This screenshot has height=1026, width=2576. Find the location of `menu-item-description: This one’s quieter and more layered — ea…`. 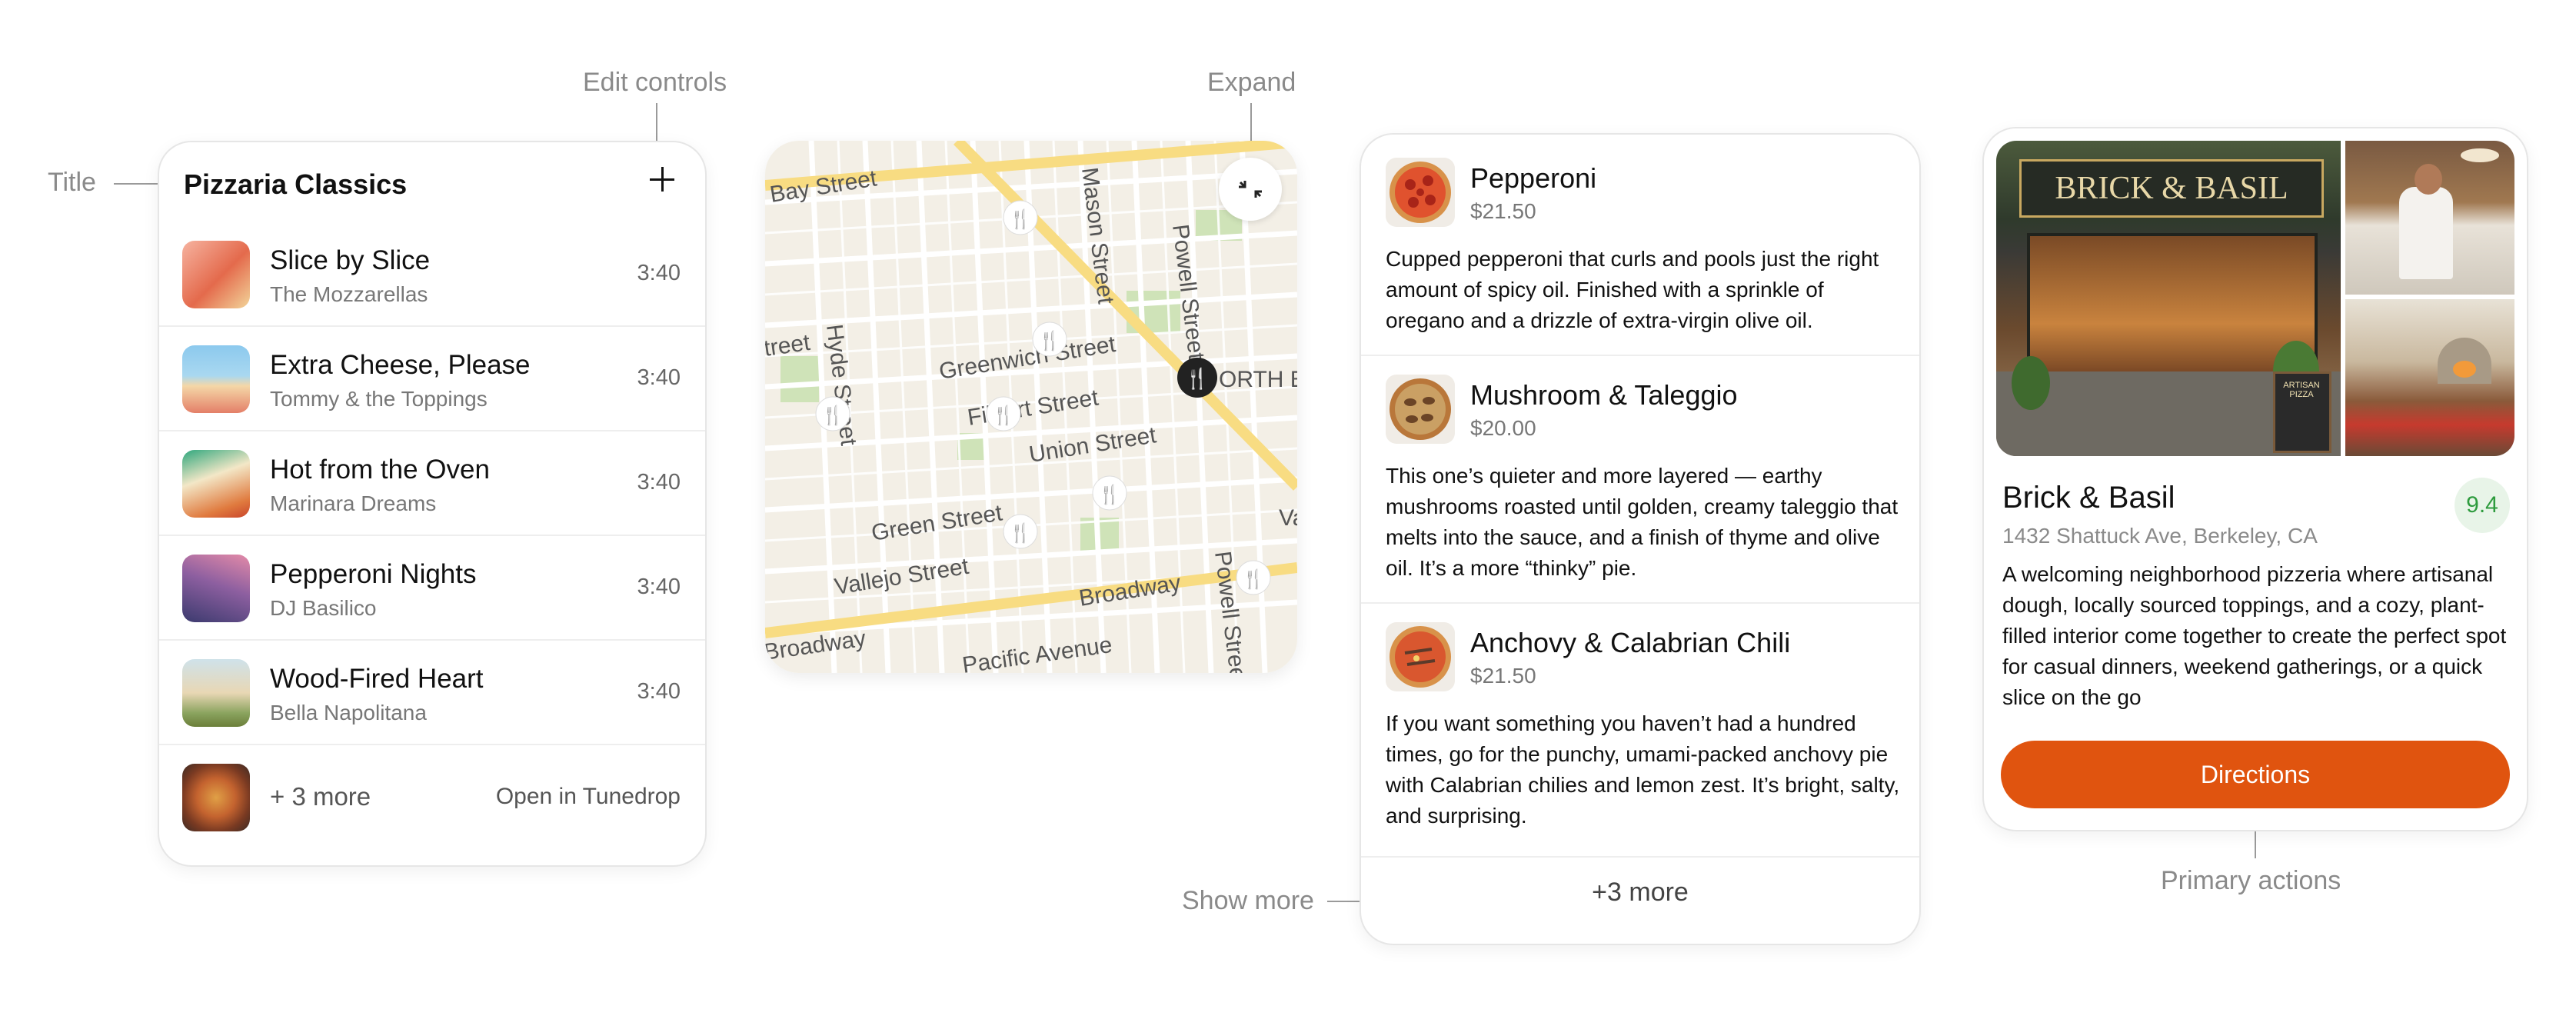

menu-item-description: This one’s quieter and more layered — ea… is located at coordinates (1642, 522).